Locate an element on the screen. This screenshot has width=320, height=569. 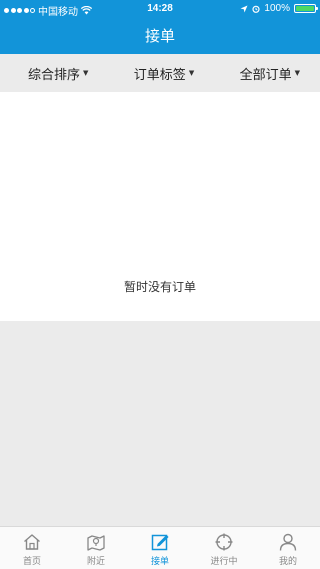
battery-percent: 100% is located at coordinates (277, 8).